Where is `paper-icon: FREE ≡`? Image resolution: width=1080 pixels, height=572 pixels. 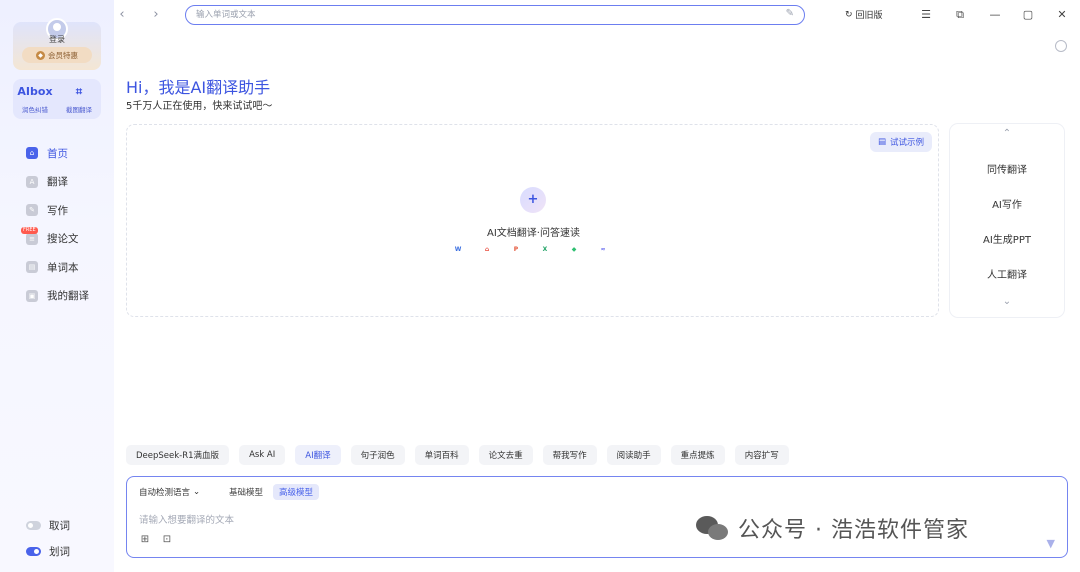 paper-icon: FREE ≡ is located at coordinates (29, 235).